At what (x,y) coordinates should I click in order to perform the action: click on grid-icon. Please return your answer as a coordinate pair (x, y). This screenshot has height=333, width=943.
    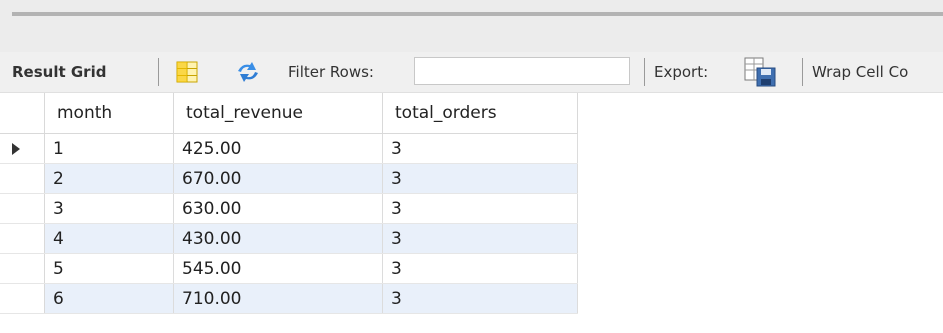
    Looking at the image, I should click on (187, 72).